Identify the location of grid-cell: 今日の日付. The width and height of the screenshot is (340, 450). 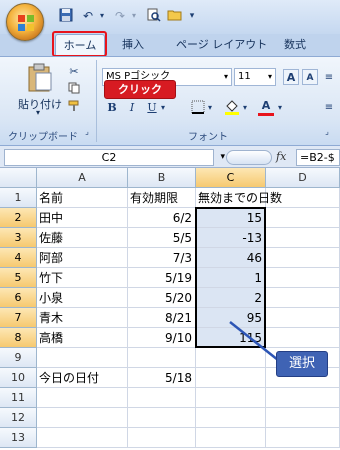
(82, 378).